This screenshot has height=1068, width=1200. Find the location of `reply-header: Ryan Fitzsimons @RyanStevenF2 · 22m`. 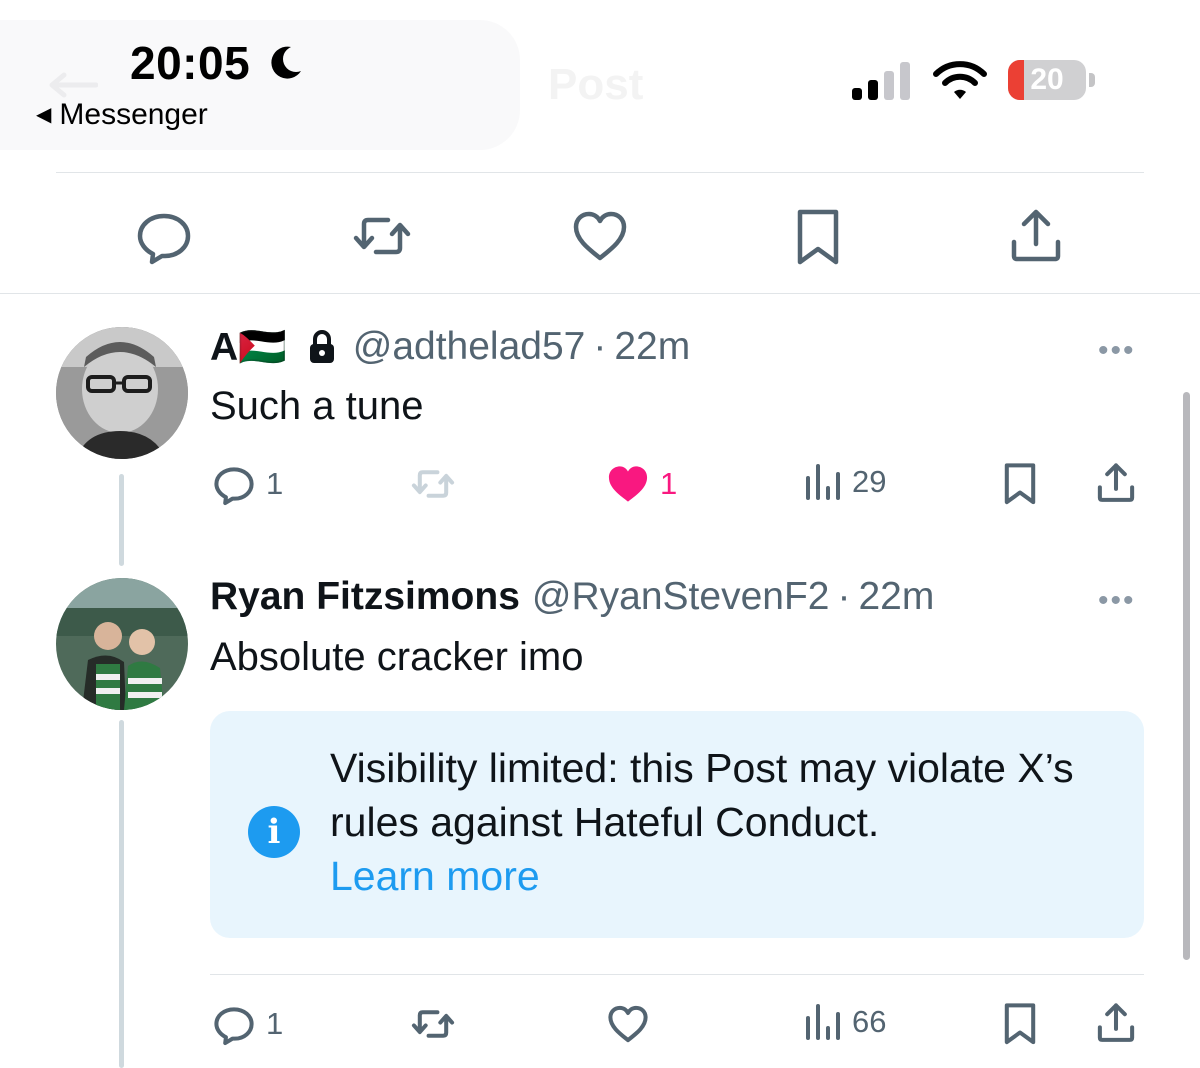

reply-header: Ryan Fitzsimons @RyanStevenF2 · 22m is located at coordinates (572, 597).